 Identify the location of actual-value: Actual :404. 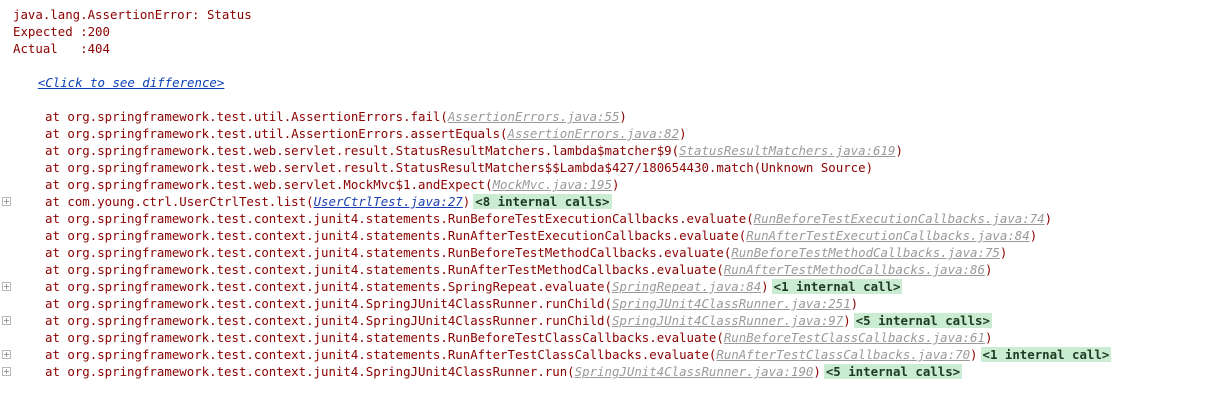
(61, 48).